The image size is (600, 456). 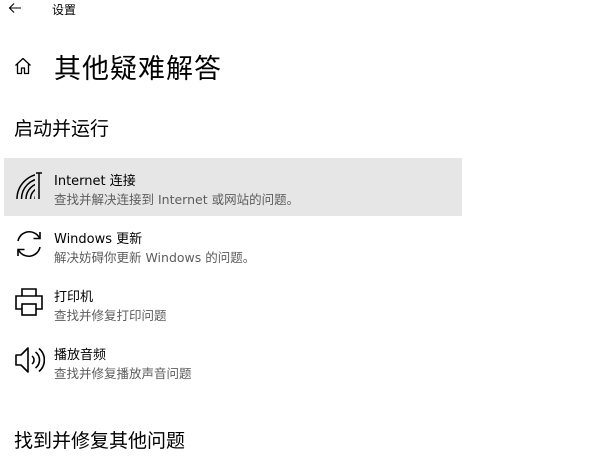 I want to click on item-title: 播放音频, so click(x=80, y=355).